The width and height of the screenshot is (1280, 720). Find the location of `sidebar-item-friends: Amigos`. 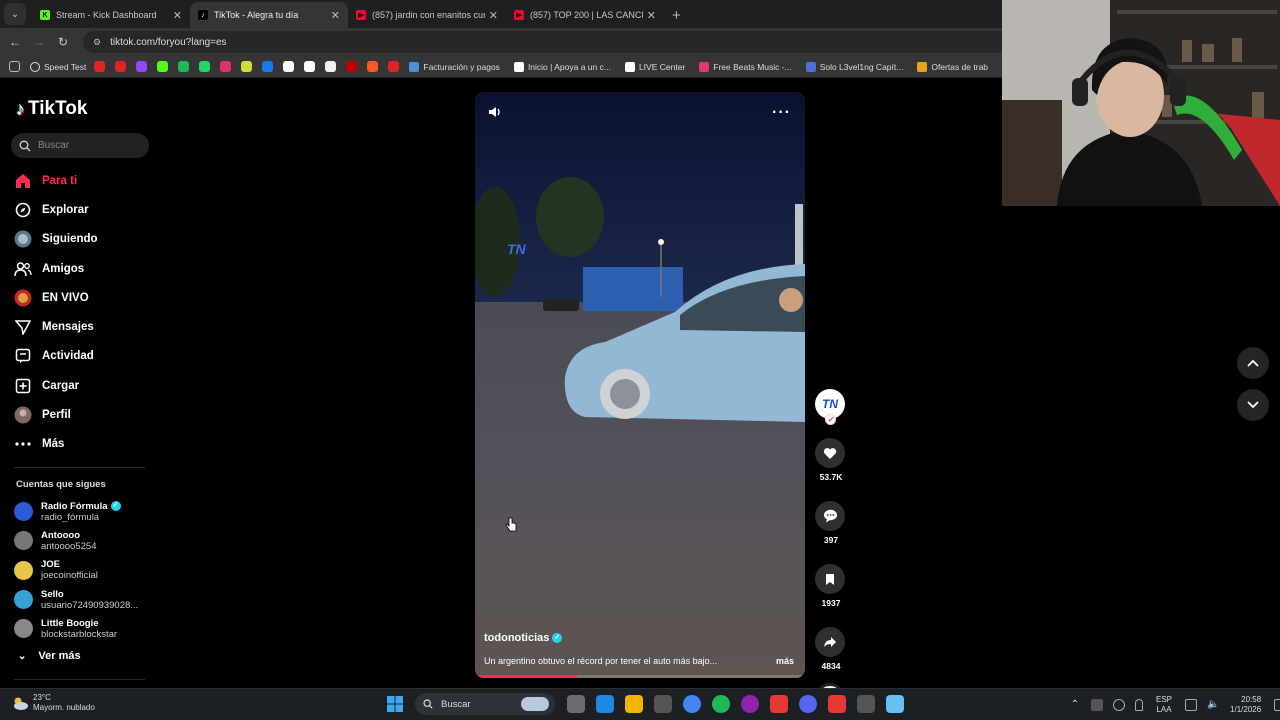

sidebar-item-friends: Amigos is located at coordinates (84, 268).